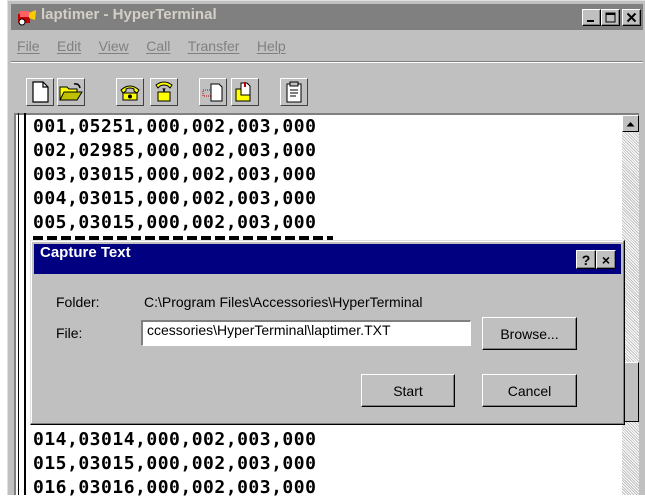 Image resolution: width=645 pixels, height=500 pixels. What do you see at coordinates (175, 222) in the screenshot?
I see `terminal-line: 005,03015,000,002,003,000` at bounding box center [175, 222].